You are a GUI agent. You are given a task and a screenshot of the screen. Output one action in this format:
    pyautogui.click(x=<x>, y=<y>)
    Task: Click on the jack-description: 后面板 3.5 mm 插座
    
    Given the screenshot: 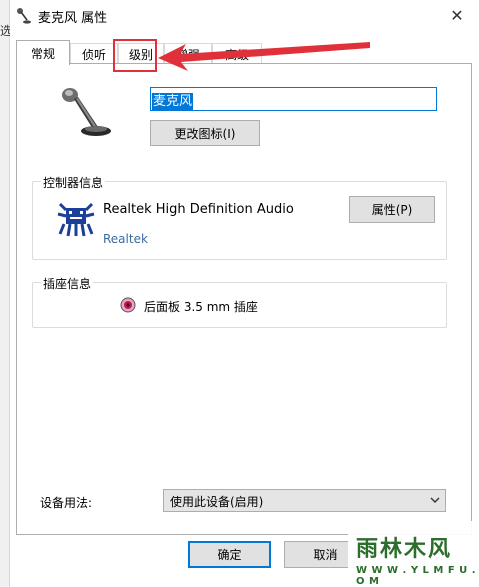 What is the action you would take?
    pyautogui.click(x=201, y=307)
    